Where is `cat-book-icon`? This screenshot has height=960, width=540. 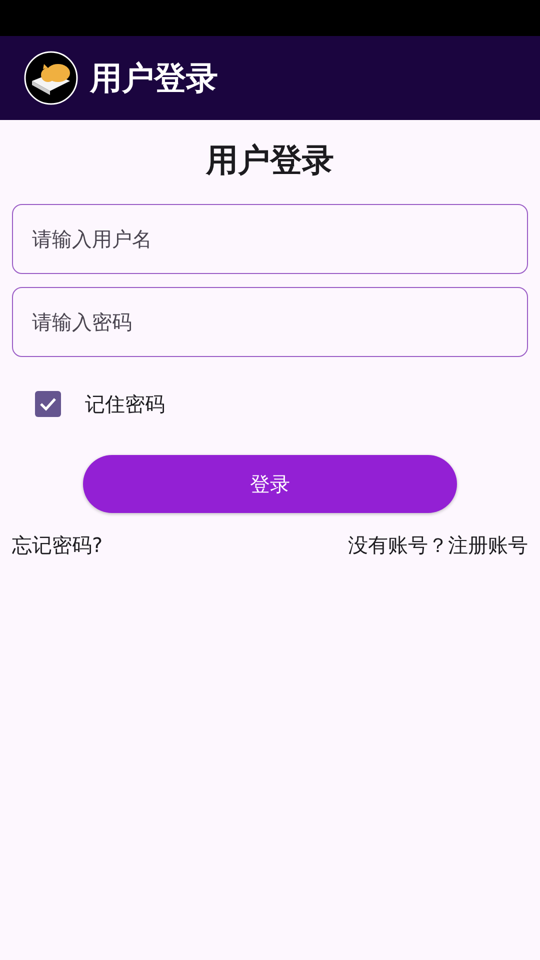 cat-book-icon is located at coordinates (51, 78).